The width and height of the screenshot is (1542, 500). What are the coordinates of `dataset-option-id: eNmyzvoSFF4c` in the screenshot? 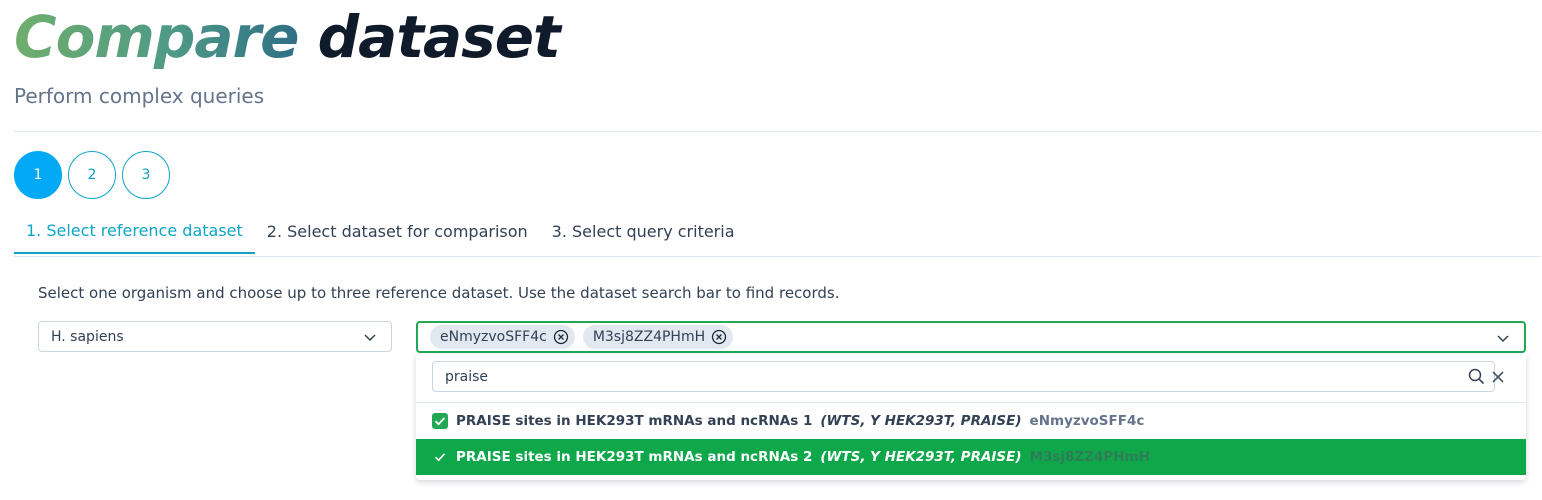 It's located at (1087, 421).